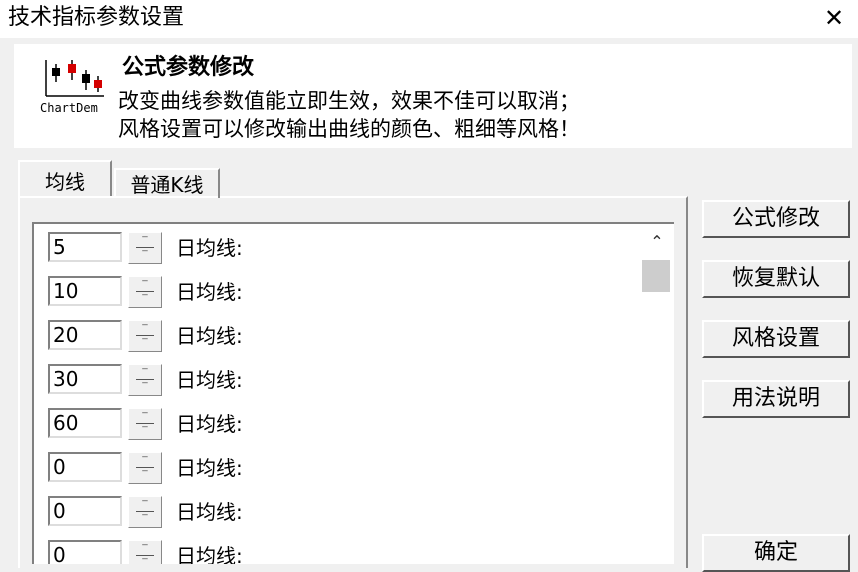  Describe the element at coordinates (657, 394) in the screenshot. I see `vertical-scrollbar: ⌃` at that location.